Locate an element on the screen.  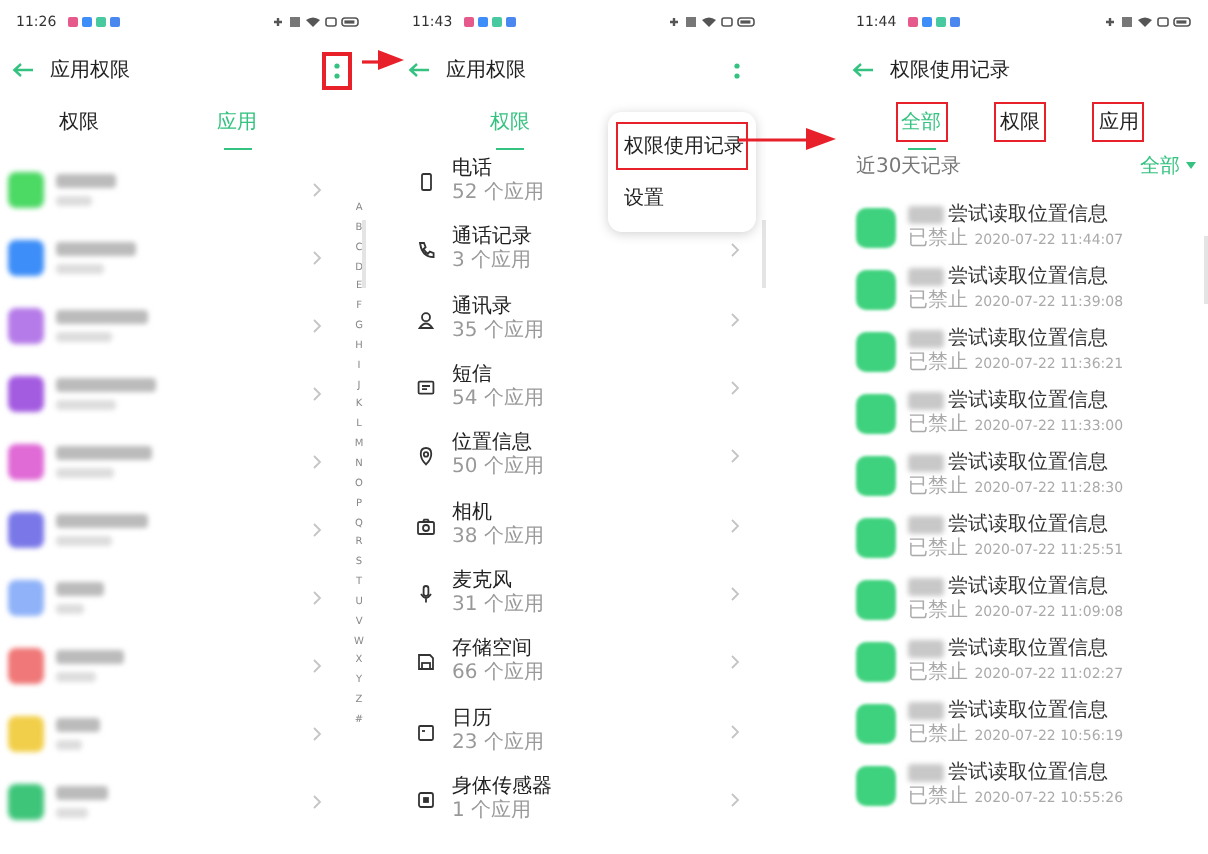
permission-name: 日历 is located at coordinates (473, 719).